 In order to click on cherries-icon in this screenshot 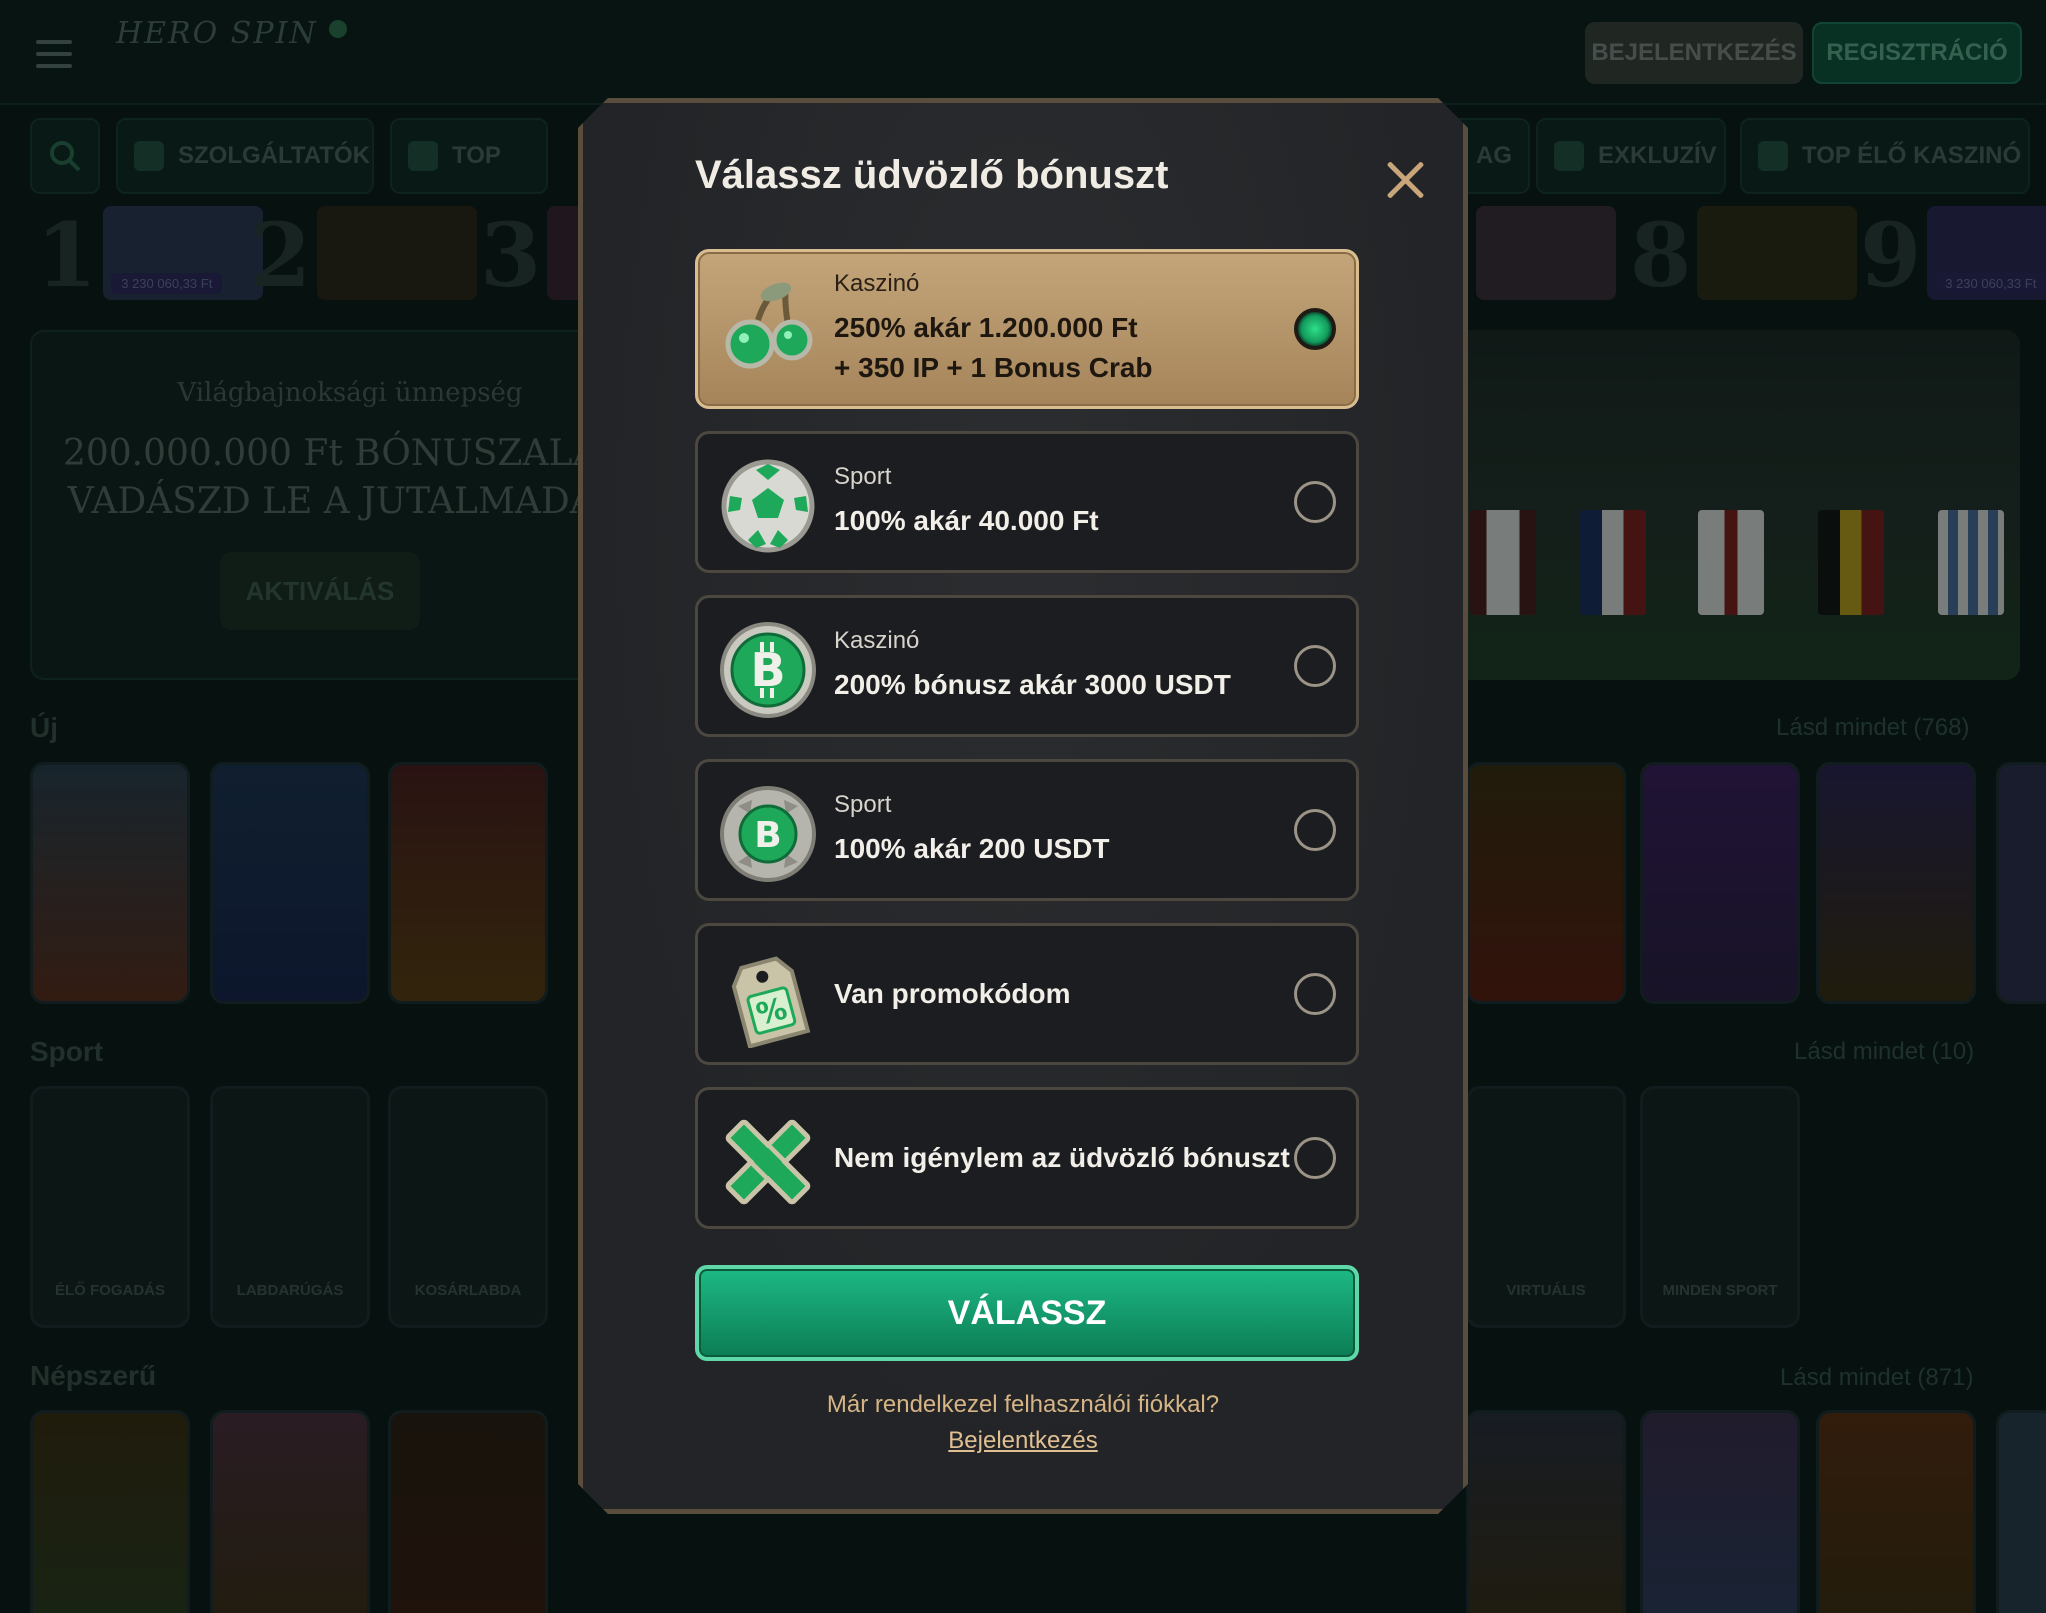, I will do `click(769, 325)`.